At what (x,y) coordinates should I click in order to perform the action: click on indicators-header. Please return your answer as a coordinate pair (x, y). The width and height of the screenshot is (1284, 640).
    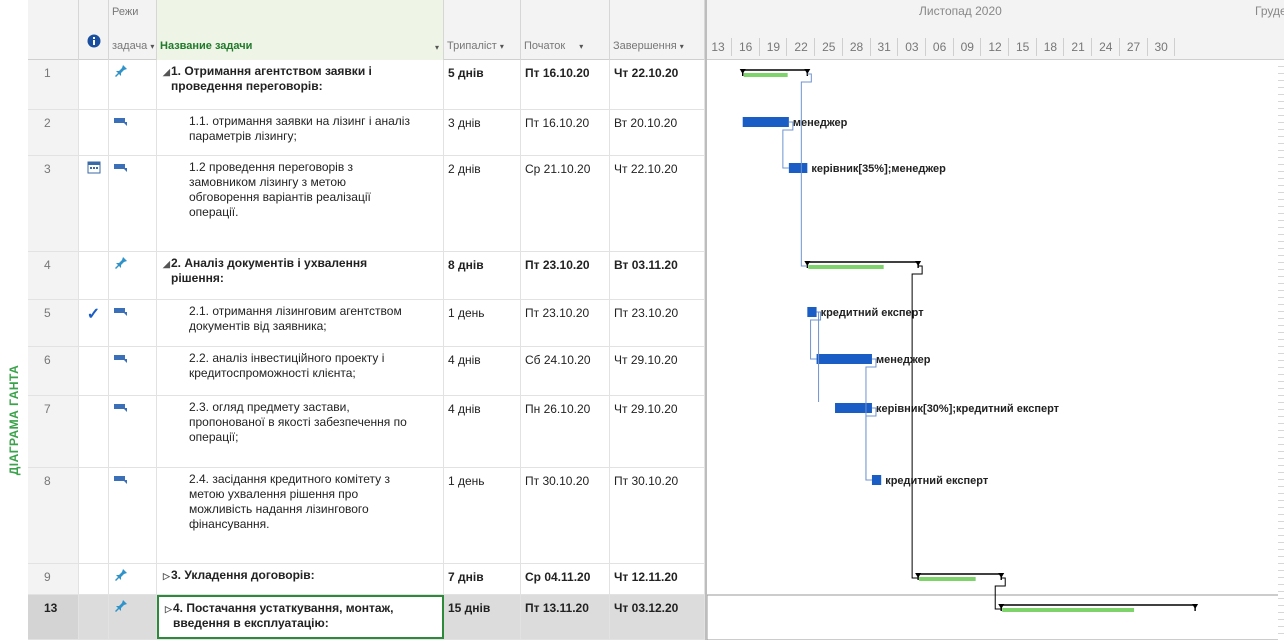
    Looking at the image, I should click on (94, 30).